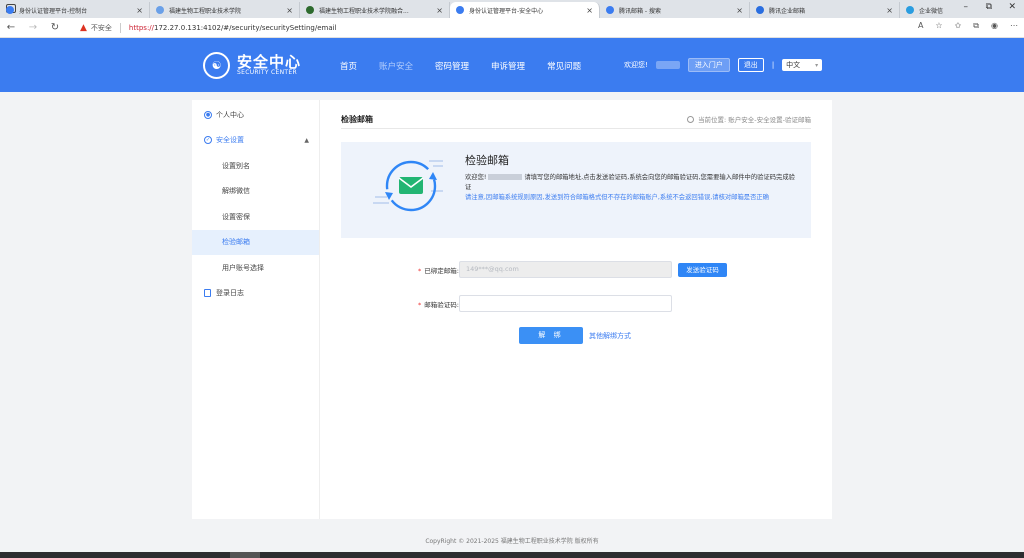 This screenshot has width=1024, height=558. I want to click on footer-copyright: CopyRight © 2021-2025 福建生物工程职业技术学院 版权所有, so click(512, 541).